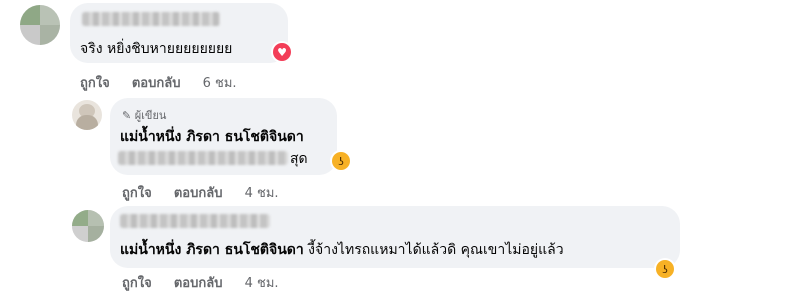 This screenshot has width=800, height=293. I want to click on timestamp: 6 ชม., so click(220, 83).